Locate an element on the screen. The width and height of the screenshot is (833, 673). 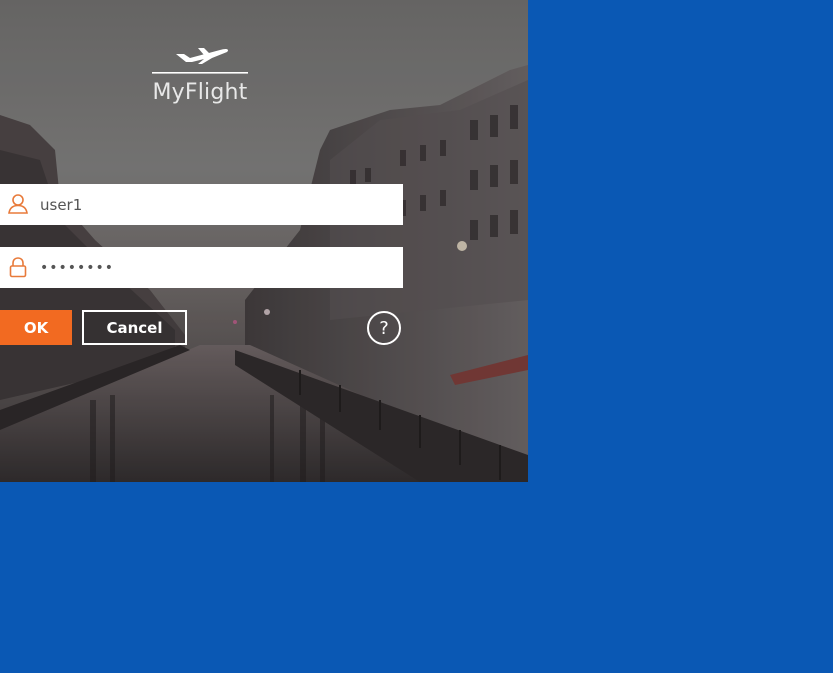
app-logo: MyFlight is located at coordinates (200, 72).